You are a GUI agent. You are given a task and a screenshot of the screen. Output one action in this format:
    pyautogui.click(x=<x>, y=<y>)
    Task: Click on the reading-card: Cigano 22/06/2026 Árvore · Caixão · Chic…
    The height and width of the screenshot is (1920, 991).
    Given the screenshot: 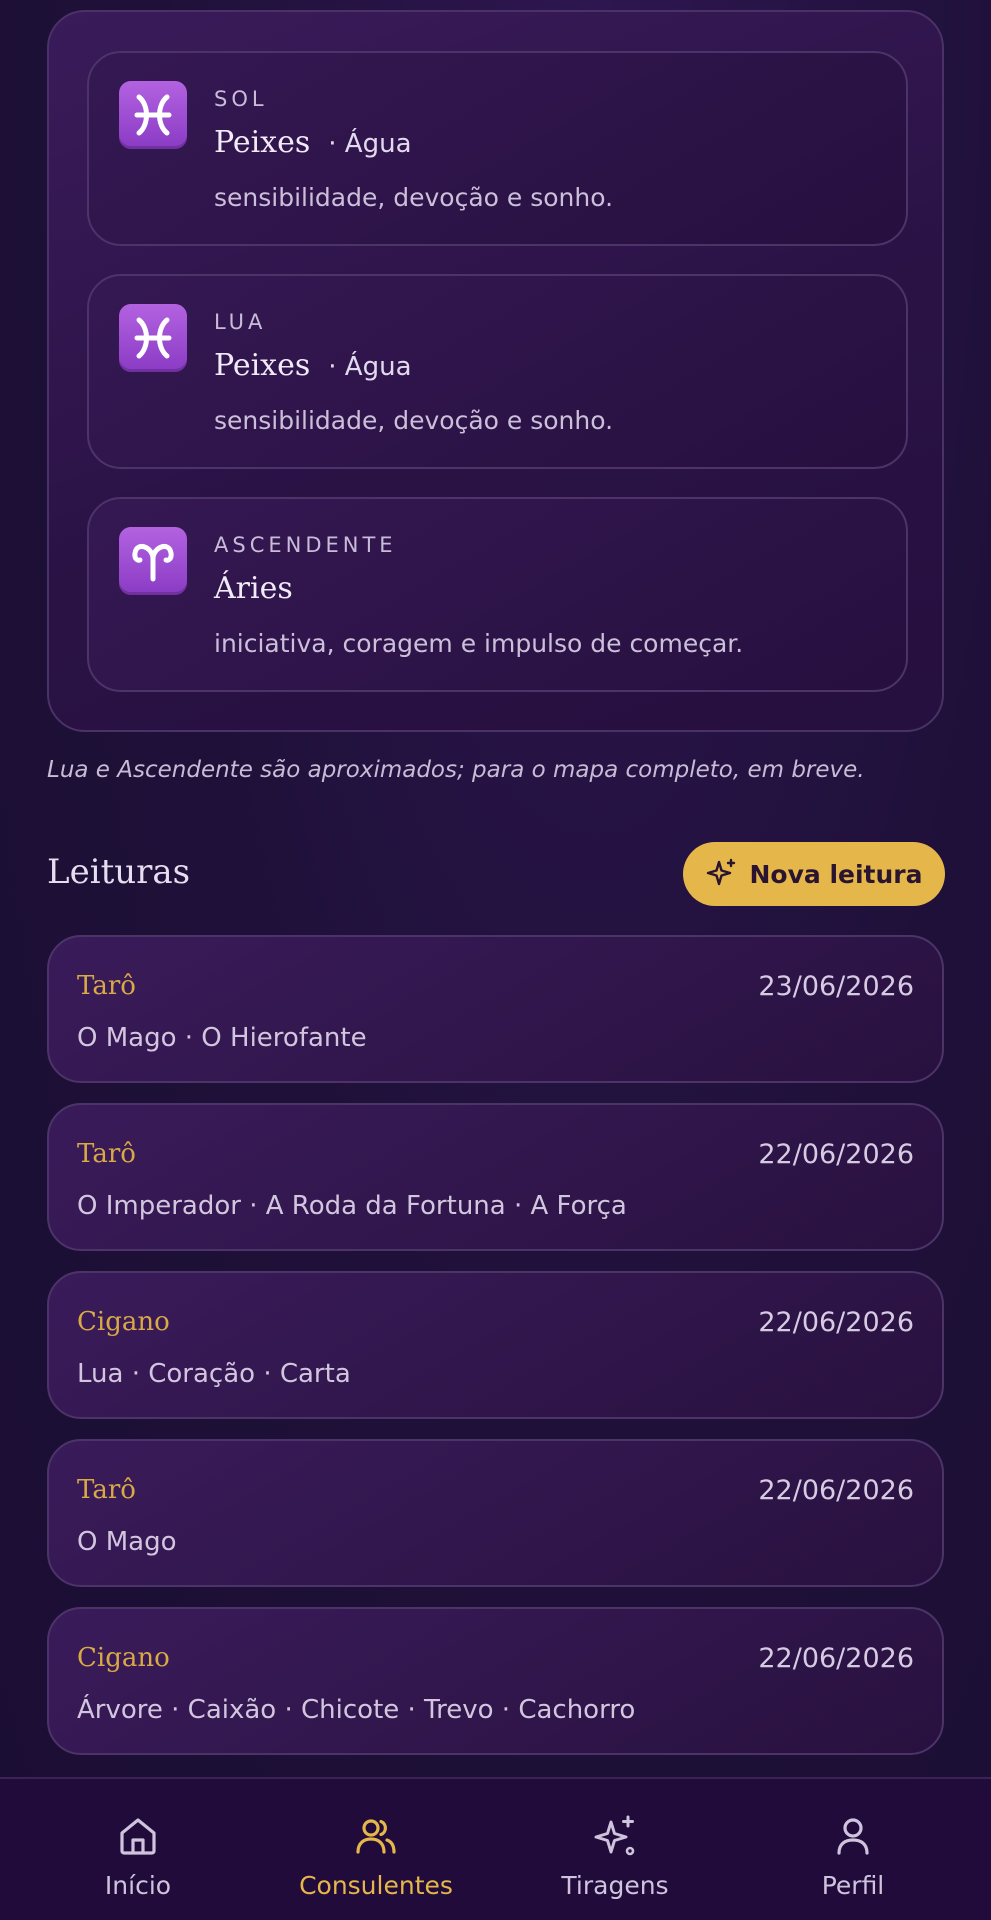 What is the action you would take?
    pyautogui.click(x=495, y=1681)
    